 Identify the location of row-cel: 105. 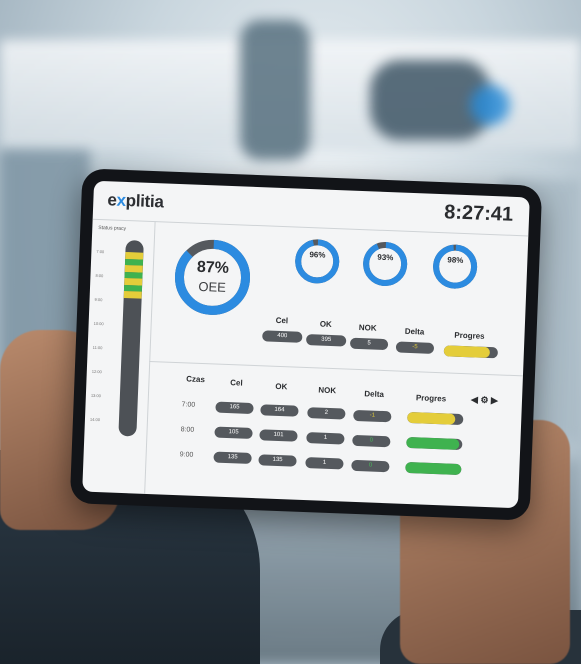
(233, 433).